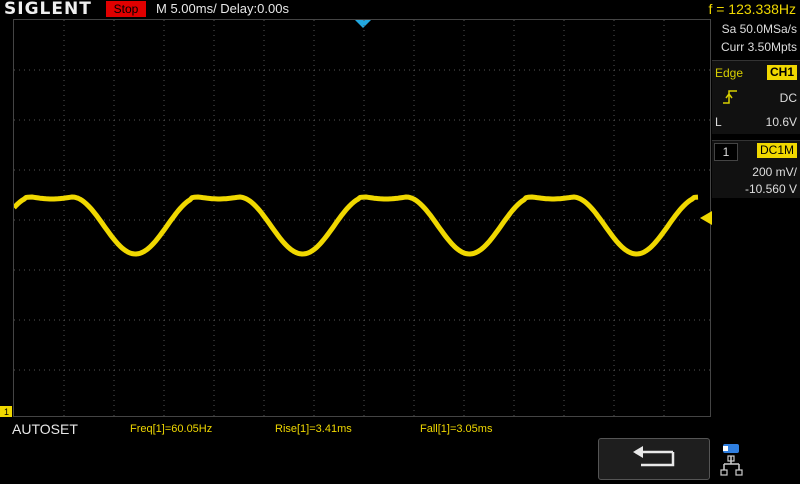 The image size is (800, 484). Describe the element at coordinates (456, 429) in the screenshot. I see `measurement-fall-time: Fall[1]=3.05ms` at that location.